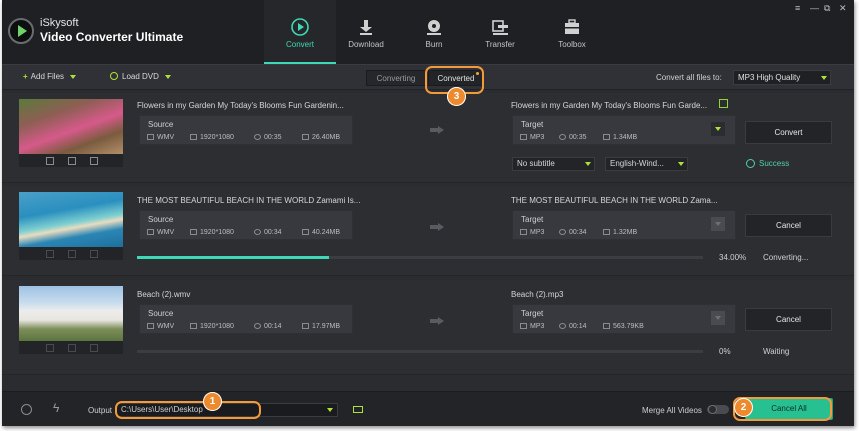  I want to click on target-info-box: Target MP3 00:35 1.34MB, so click(624, 130).